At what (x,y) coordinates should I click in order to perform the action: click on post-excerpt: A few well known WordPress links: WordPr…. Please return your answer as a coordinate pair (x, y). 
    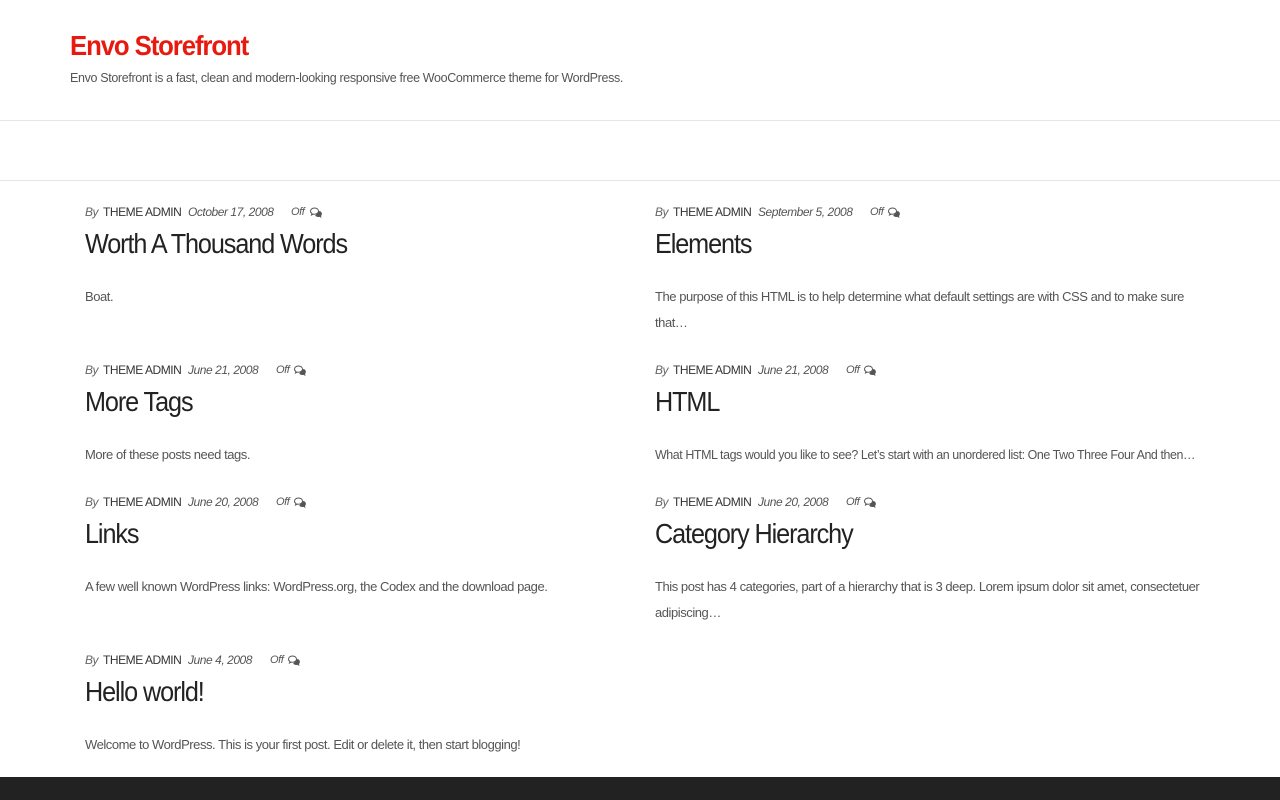
    Looking at the image, I should click on (316, 586).